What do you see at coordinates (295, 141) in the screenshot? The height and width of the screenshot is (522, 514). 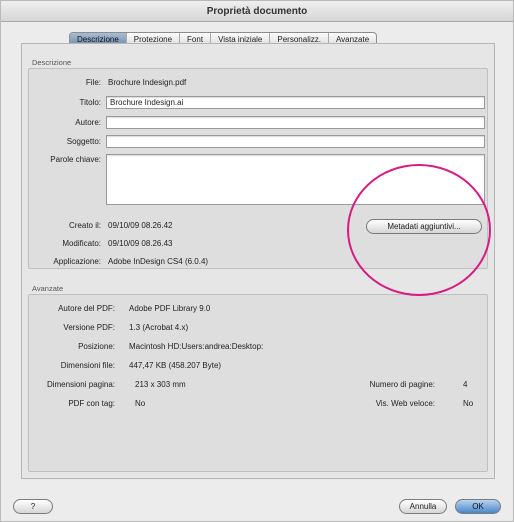 I see `subject-field` at bounding box center [295, 141].